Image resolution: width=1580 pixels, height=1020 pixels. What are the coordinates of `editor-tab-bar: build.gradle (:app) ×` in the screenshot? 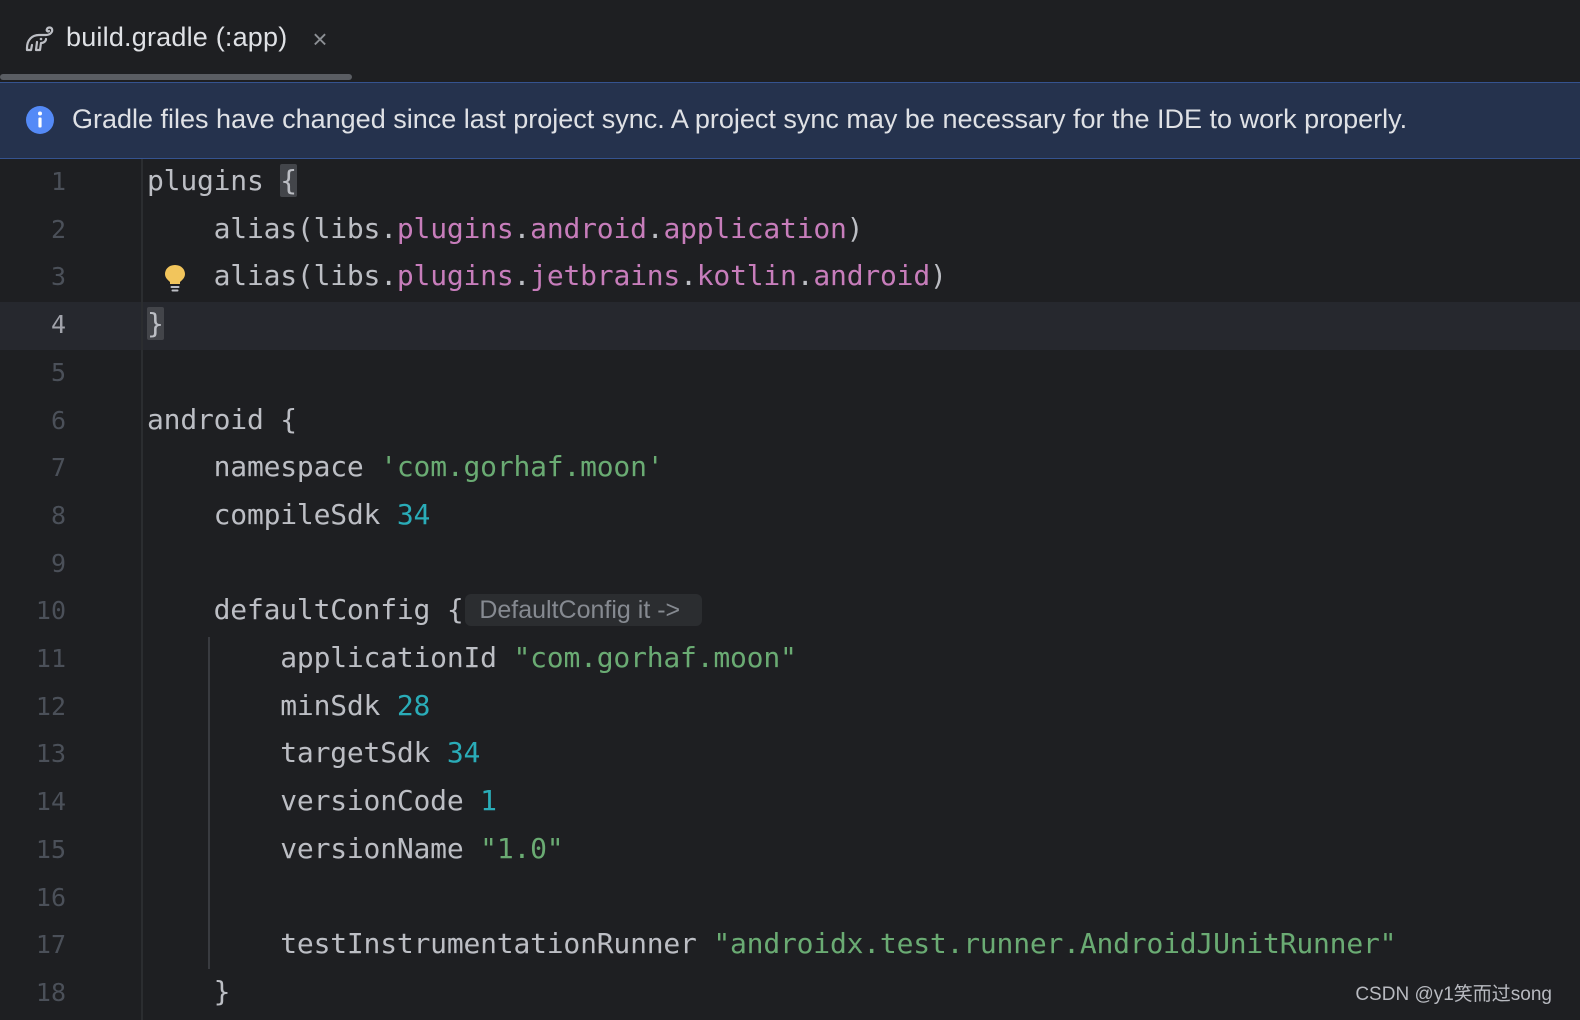 It's located at (790, 41).